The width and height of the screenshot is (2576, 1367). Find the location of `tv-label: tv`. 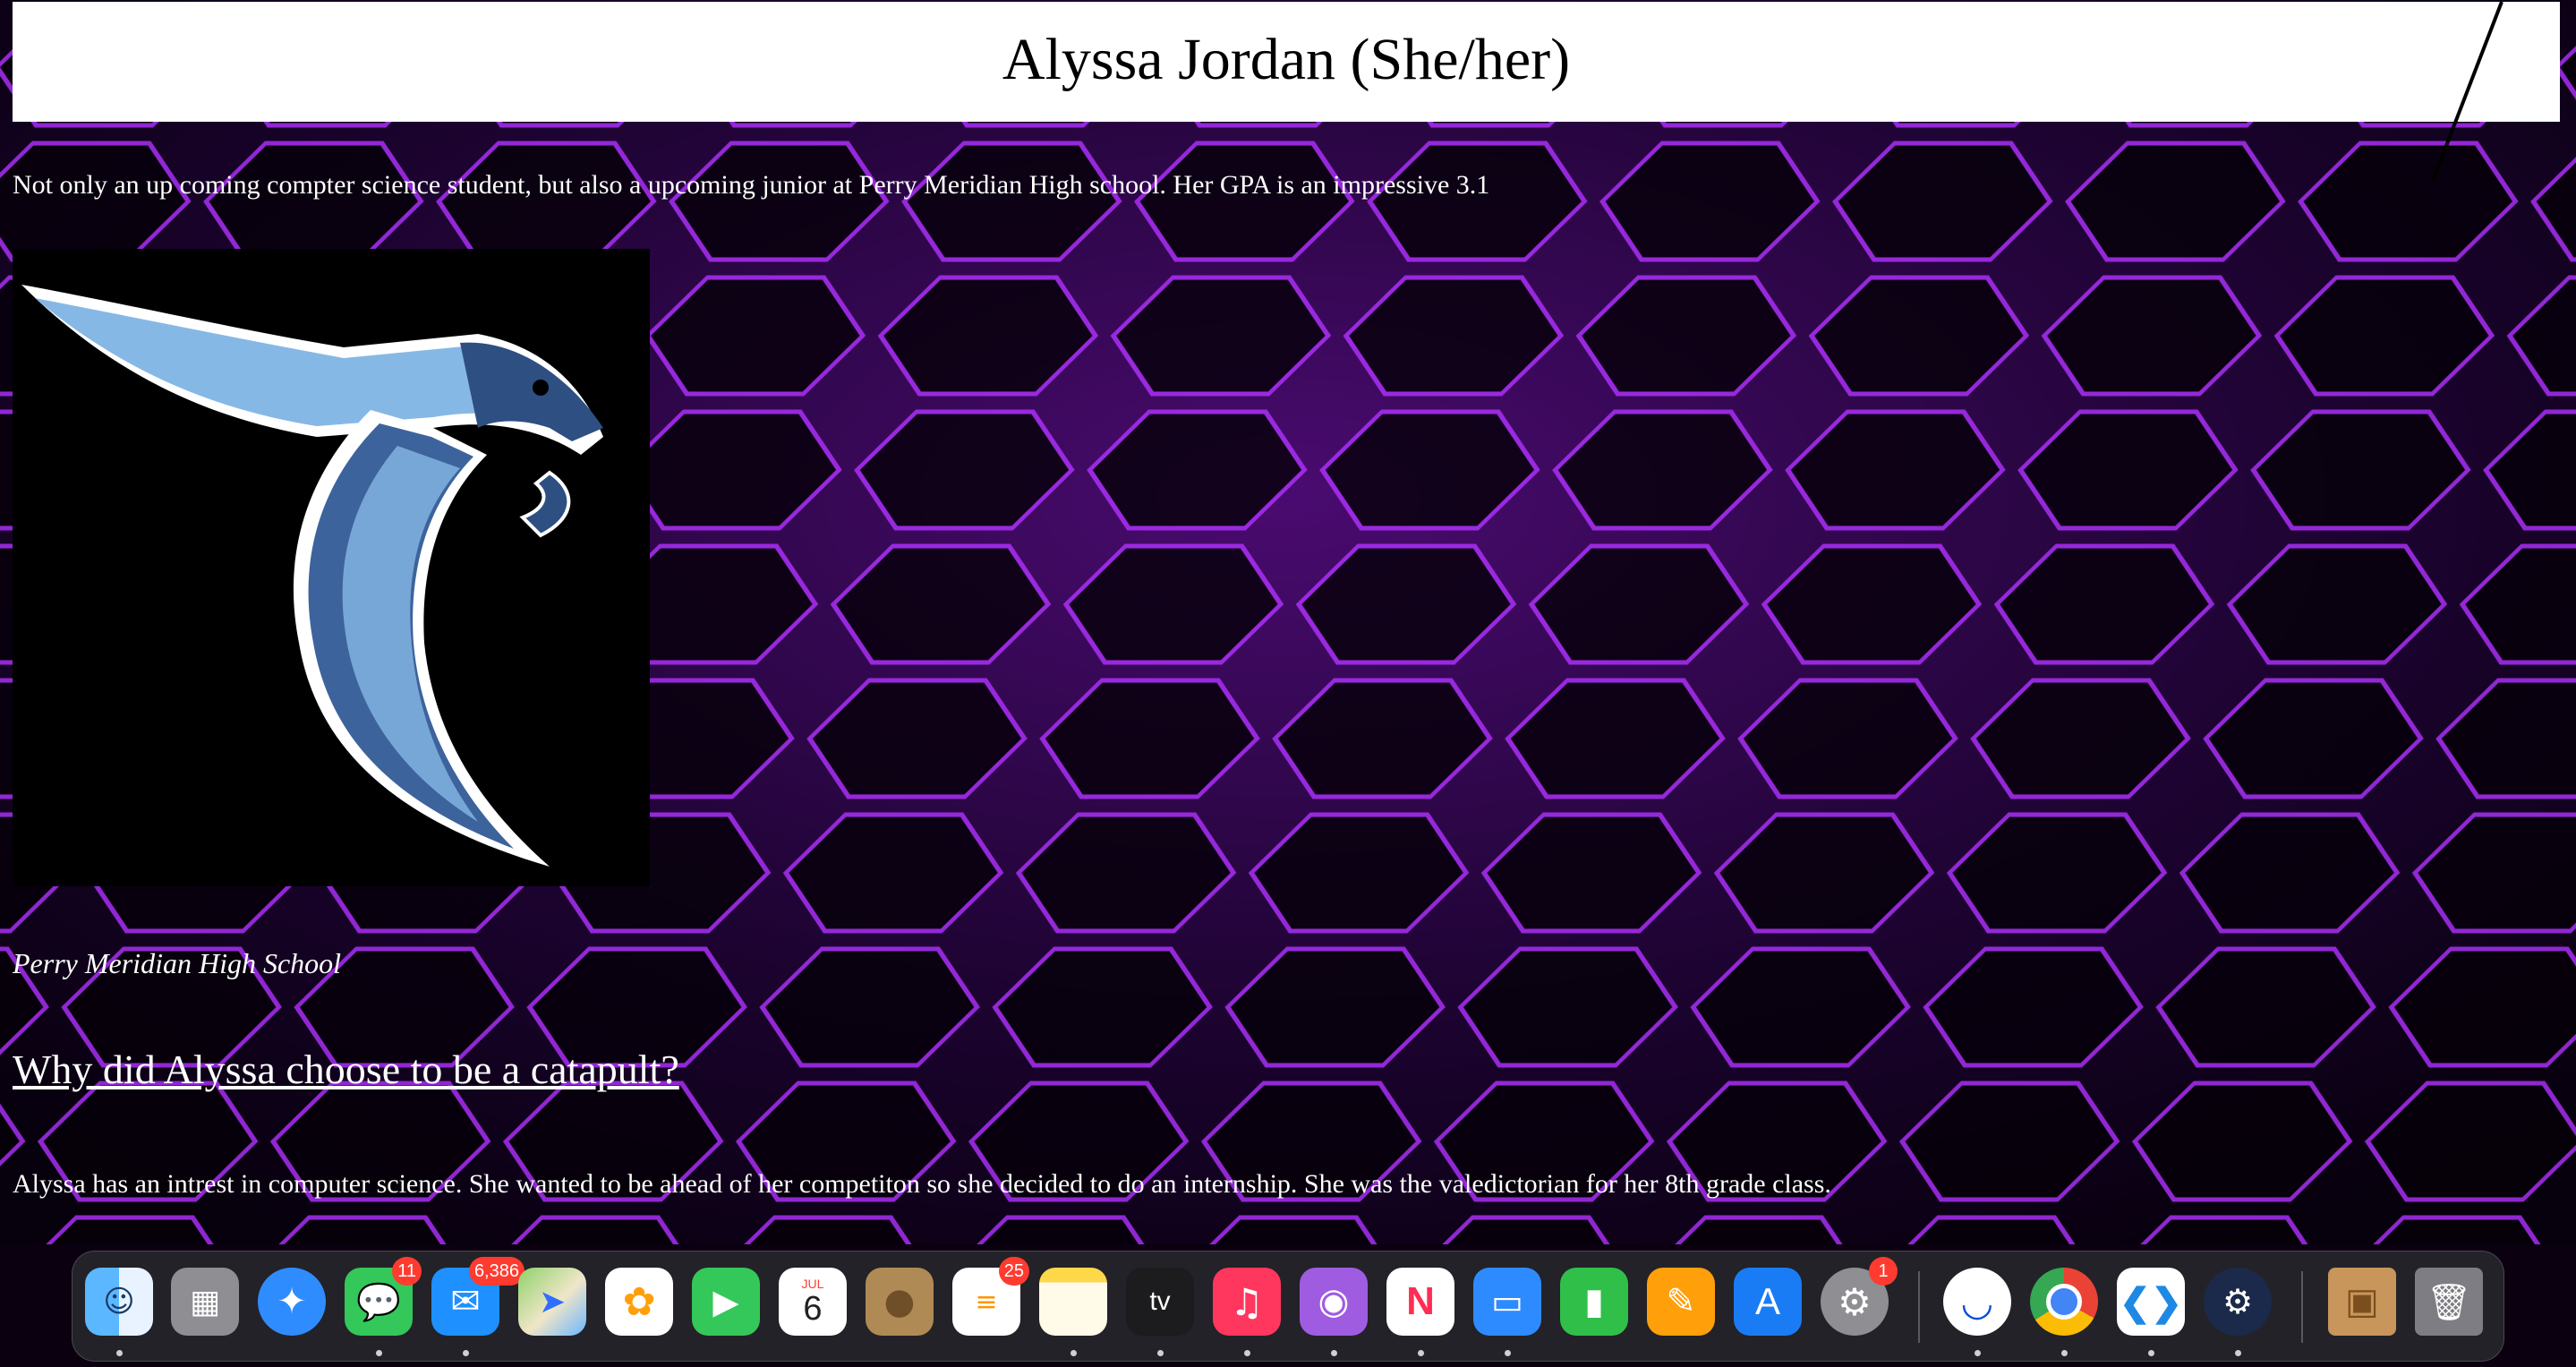

tv-label: tv is located at coordinates (1160, 1301).